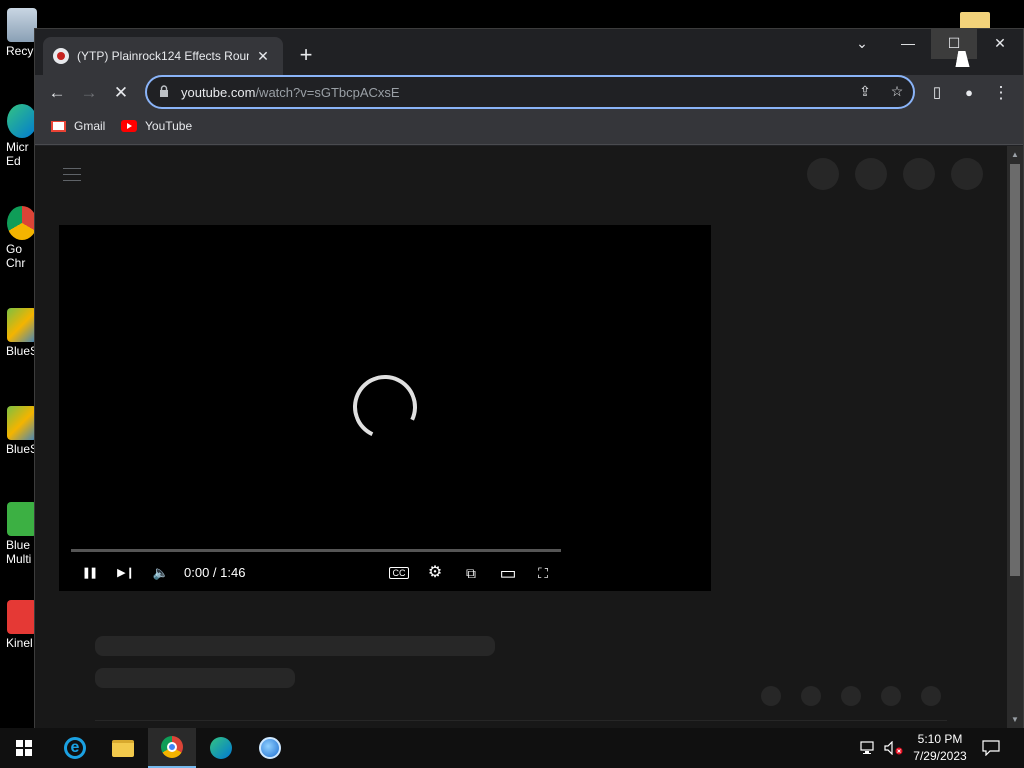 The height and width of the screenshot is (768, 1024). I want to click on title-placeholder, so click(295, 646).